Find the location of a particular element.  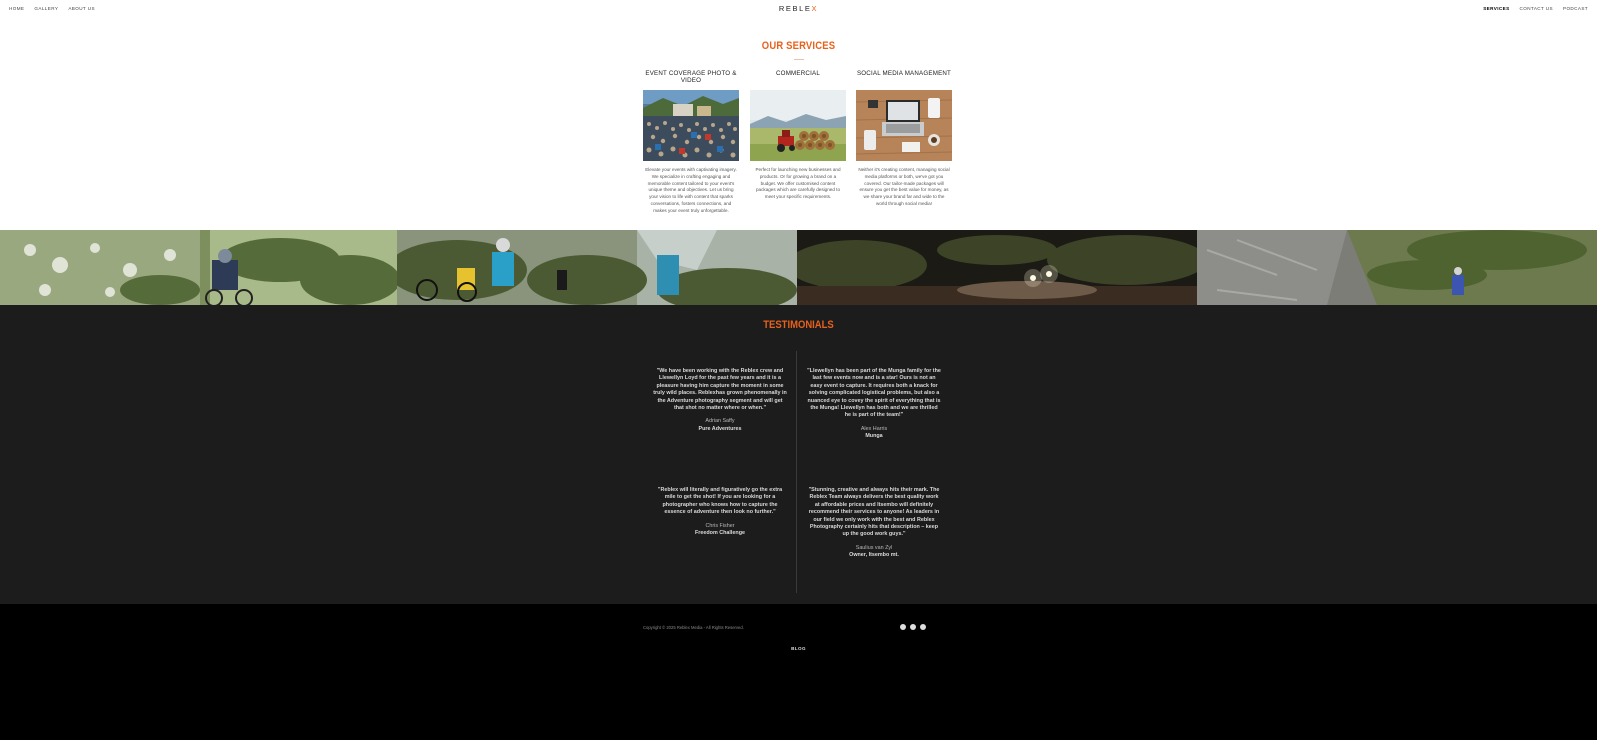

social-links is located at coordinates (913, 627).